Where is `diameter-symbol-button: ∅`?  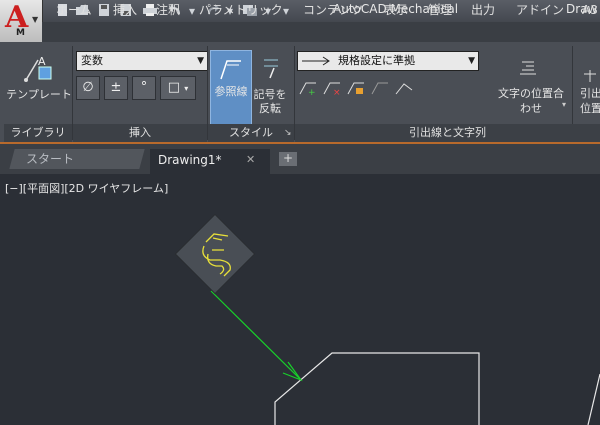 diameter-symbol-button: ∅ is located at coordinates (88, 88).